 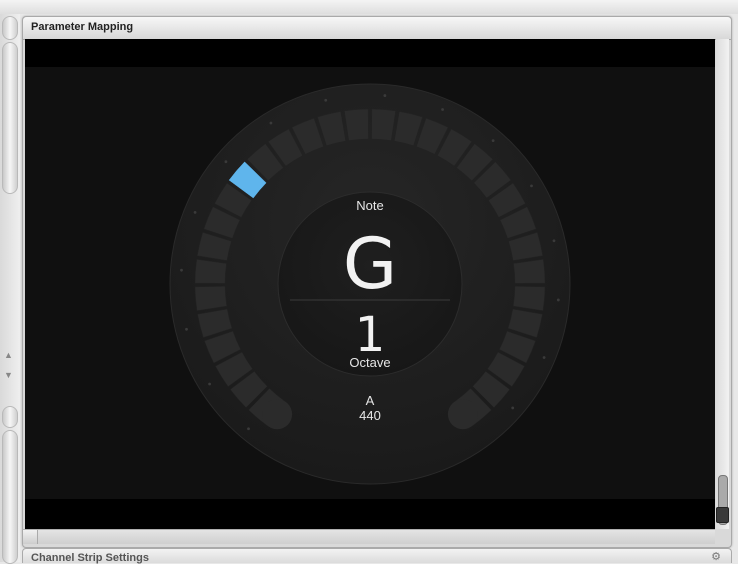 I want to click on reference-note: A, so click(x=370, y=400).